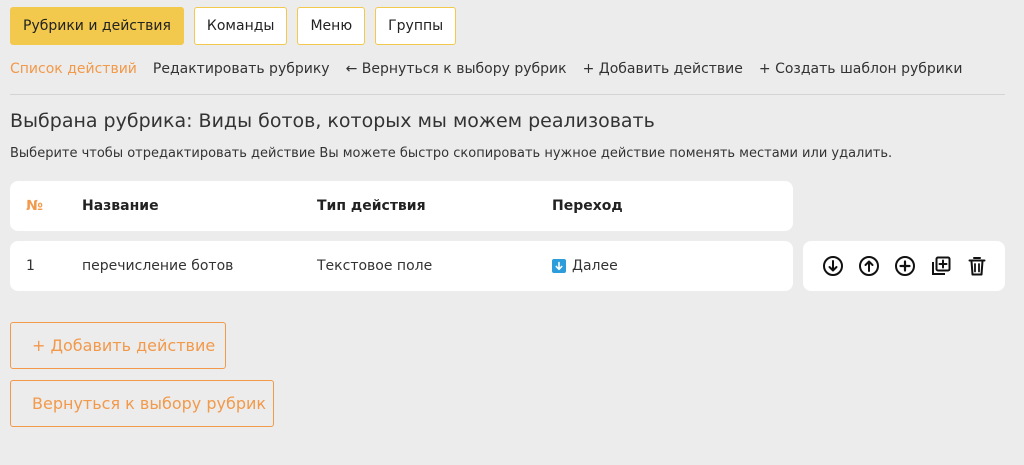 This screenshot has height=465, width=1024. Describe the element at coordinates (142, 403) in the screenshot. I see `back-to-rubrics-button: Вернуться к выбору рубрик` at that location.